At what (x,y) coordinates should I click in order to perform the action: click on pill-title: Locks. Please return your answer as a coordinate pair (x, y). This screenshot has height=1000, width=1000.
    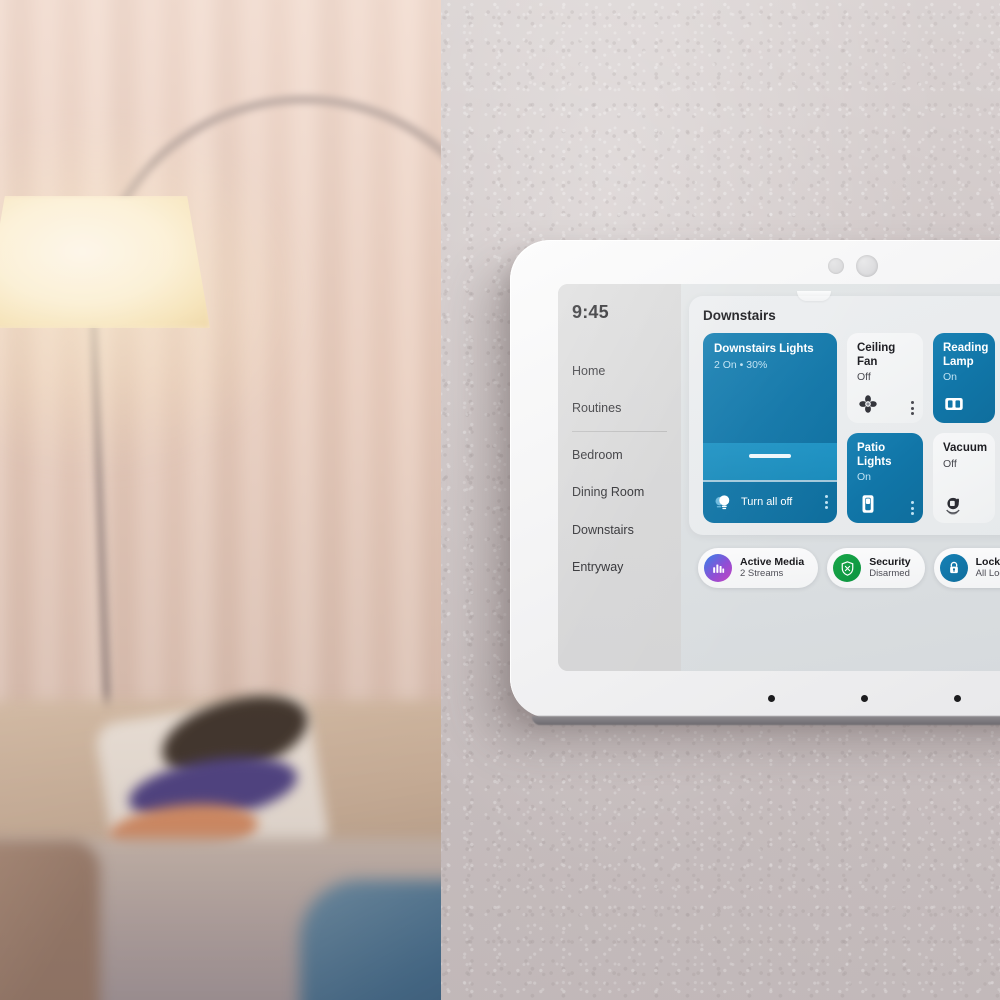
    Looking at the image, I should click on (987, 561).